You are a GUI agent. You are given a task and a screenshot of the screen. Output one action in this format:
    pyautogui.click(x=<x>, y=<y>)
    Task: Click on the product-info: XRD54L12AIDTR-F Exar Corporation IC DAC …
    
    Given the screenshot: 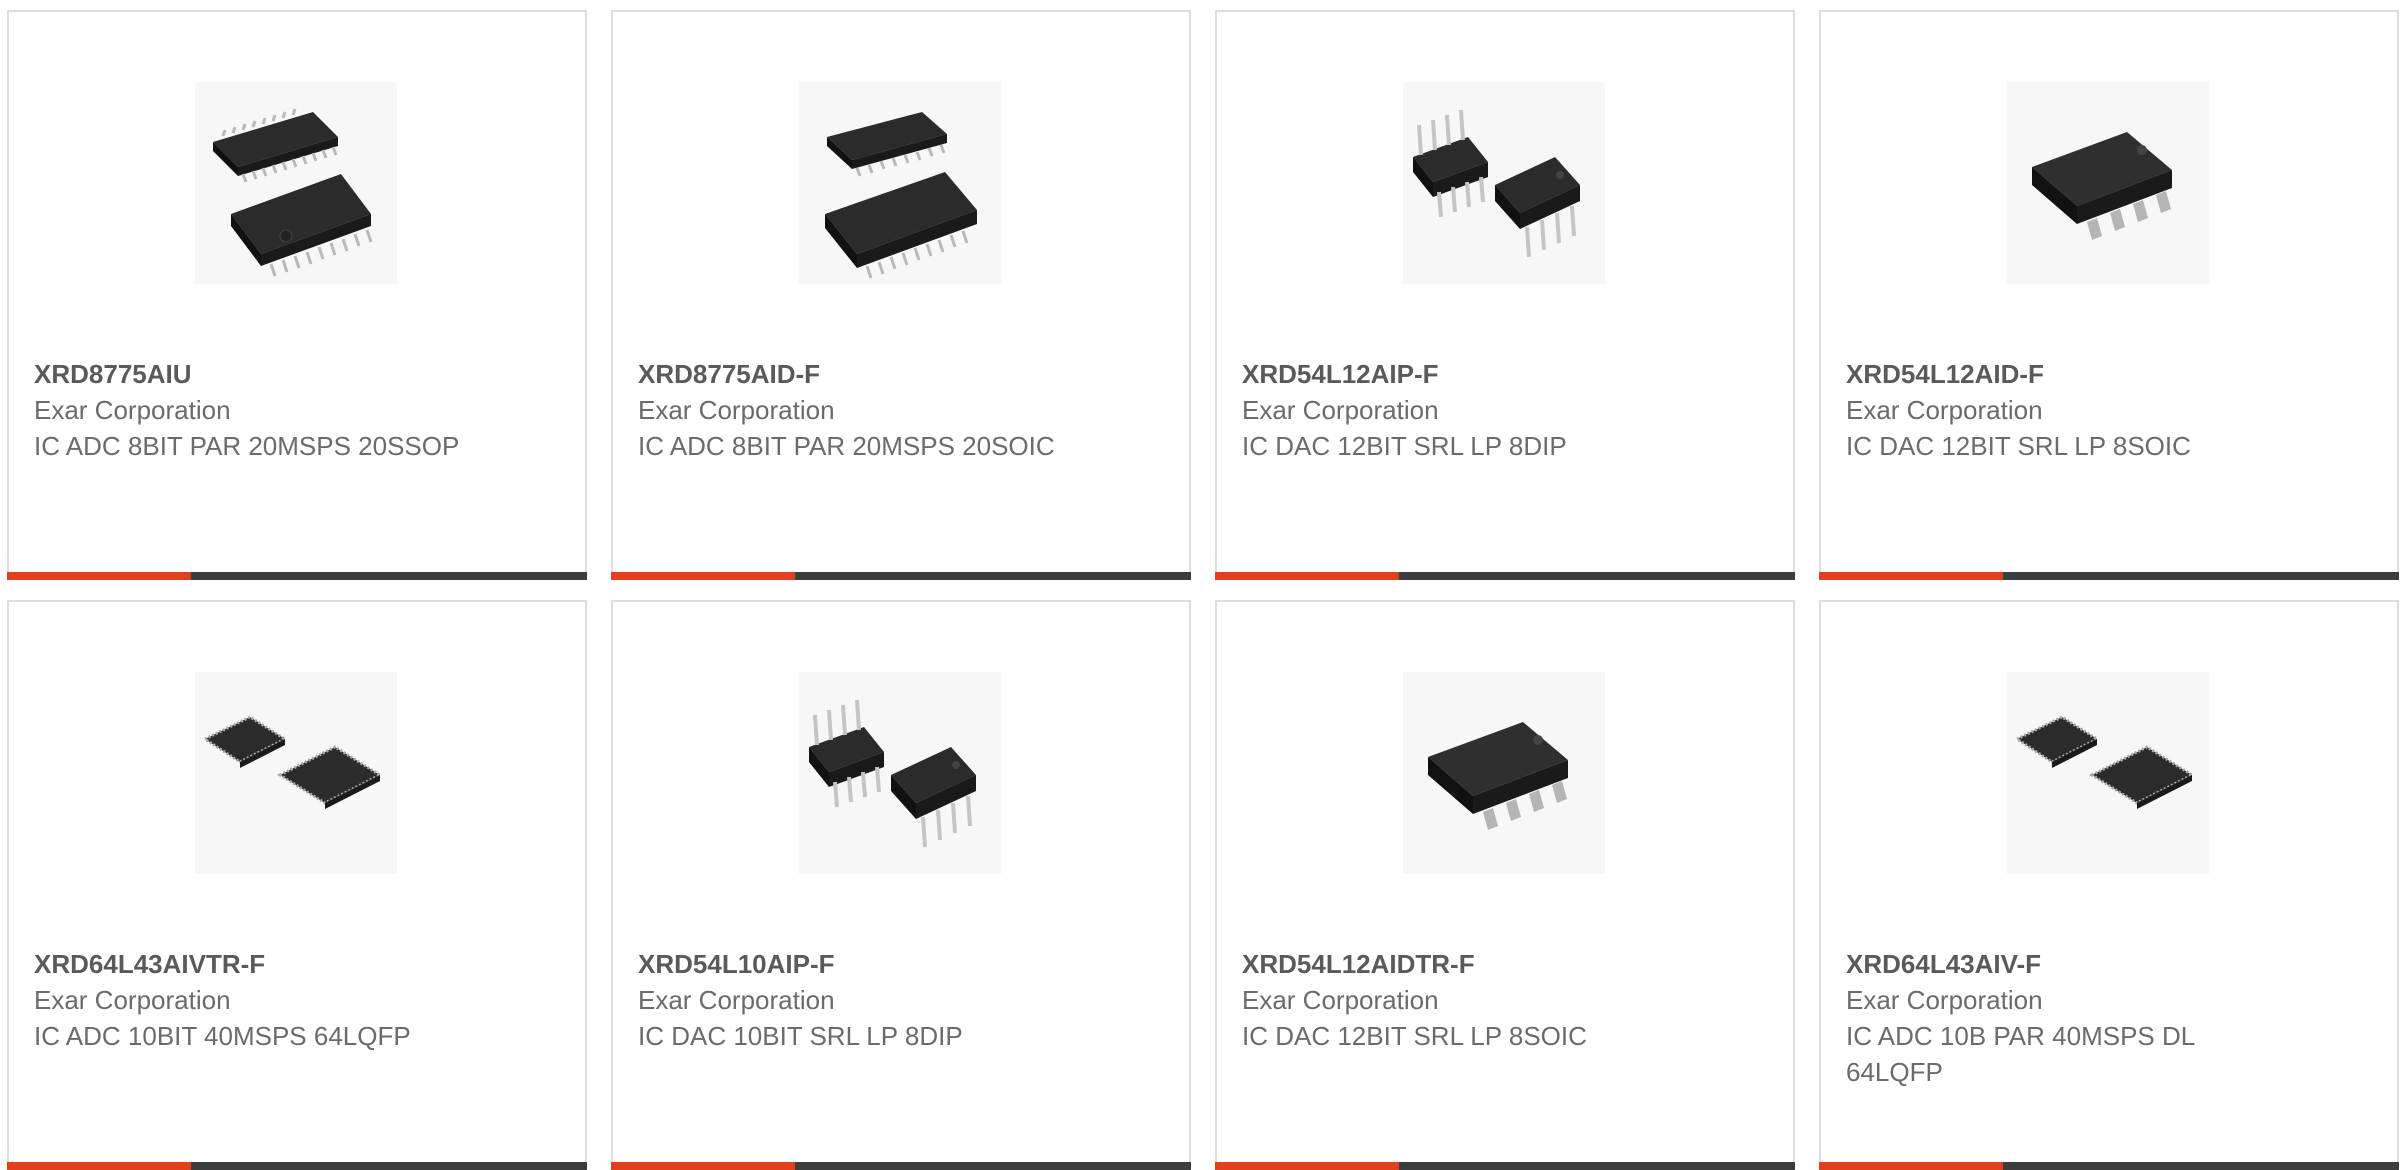 What is the action you would take?
    pyautogui.click(x=1507, y=1000)
    